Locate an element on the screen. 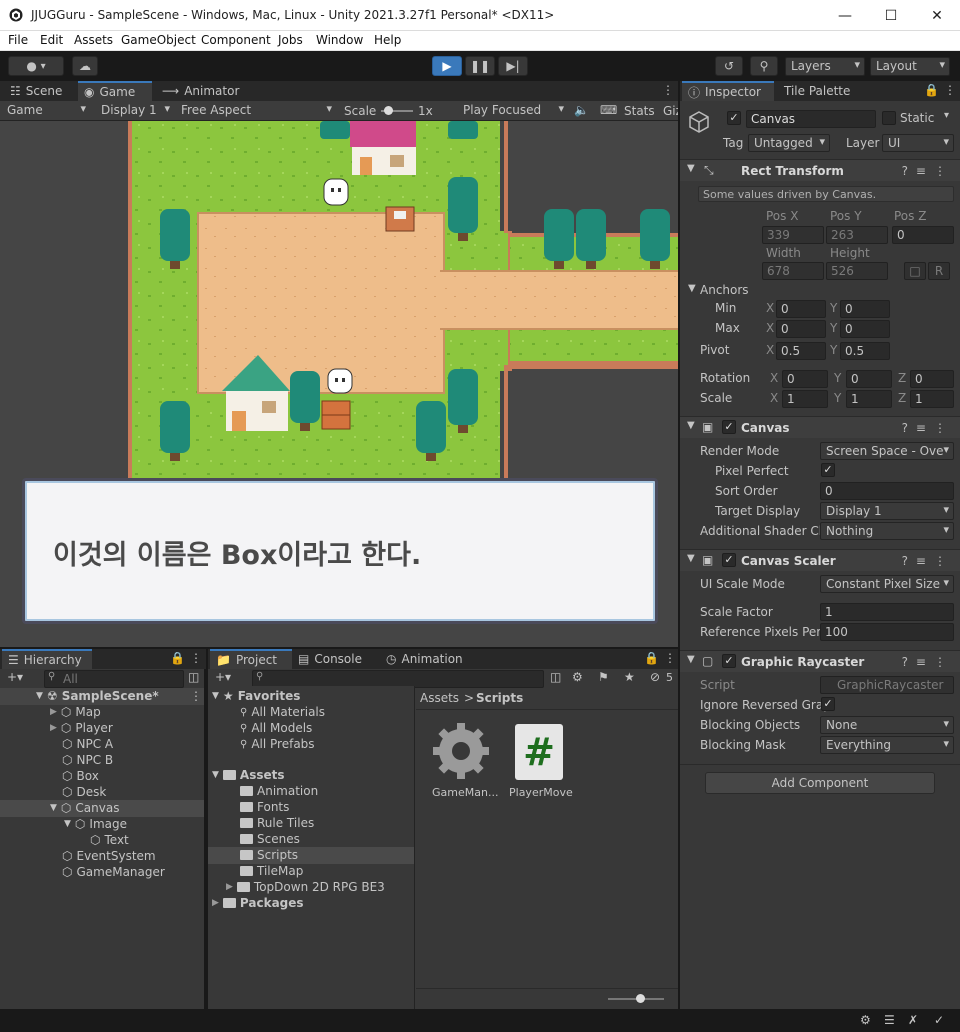 The height and width of the screenshot is (1032, 960). raw-edit-button: R is located at coordinates (939, 271).